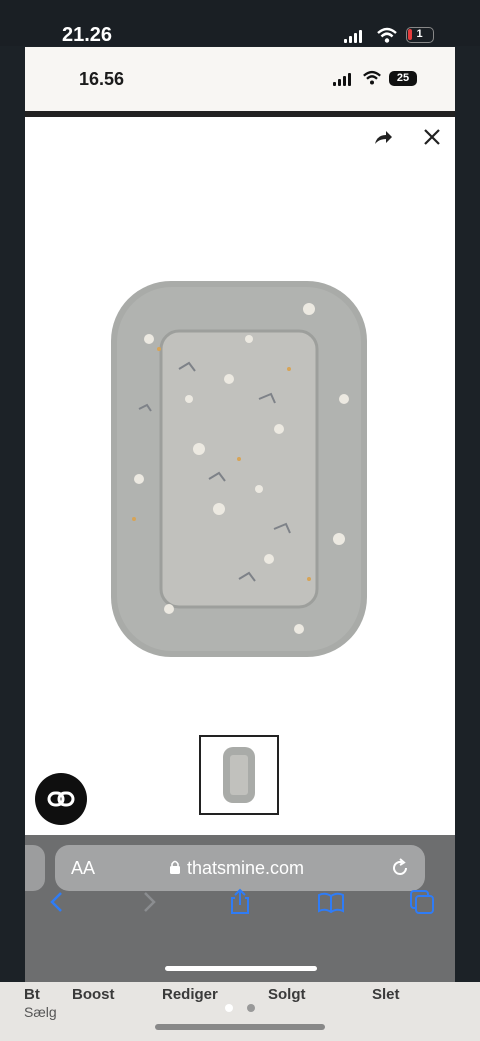 This screenshot has width=480, height=1041. Describe the element at coordinates (229, 1008) in the screenshot. I see `page-dot-active` at that location.